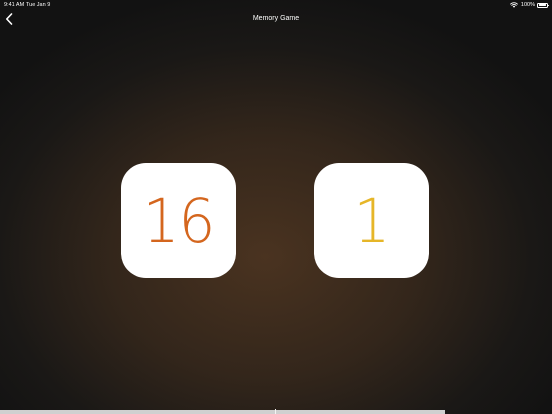  I want to click on status-right-group: 100%, so click(529, 5).